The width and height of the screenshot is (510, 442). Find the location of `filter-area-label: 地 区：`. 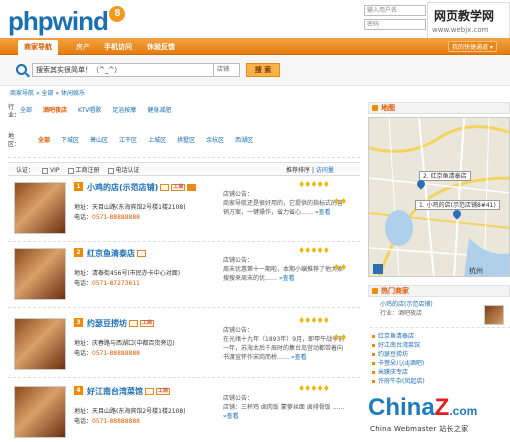

filter-area-label: 地 区： is located at coordinates (14, 140).